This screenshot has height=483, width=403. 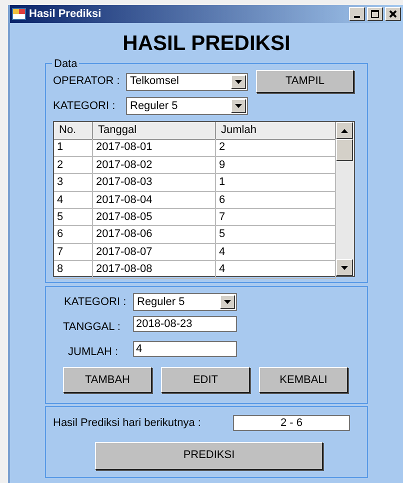 I want to click on predict-button: PREDIKSI, so click(x=209, y=456).